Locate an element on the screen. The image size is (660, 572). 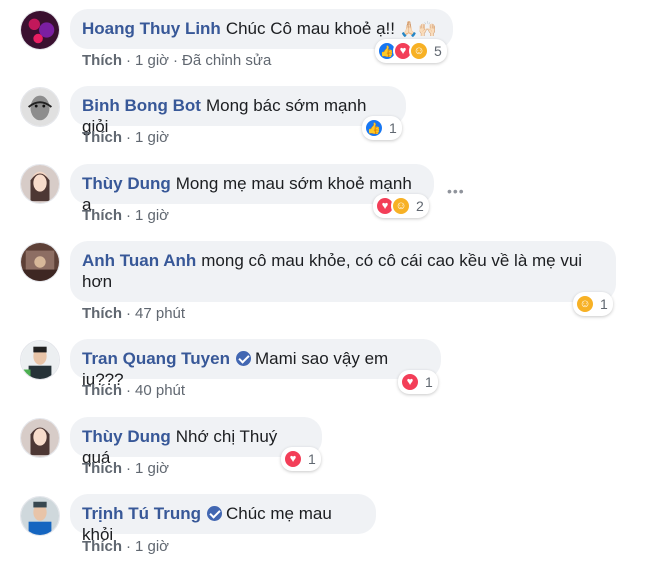
like-reaction-icon: 👍 is located at coordinates (374, 128).